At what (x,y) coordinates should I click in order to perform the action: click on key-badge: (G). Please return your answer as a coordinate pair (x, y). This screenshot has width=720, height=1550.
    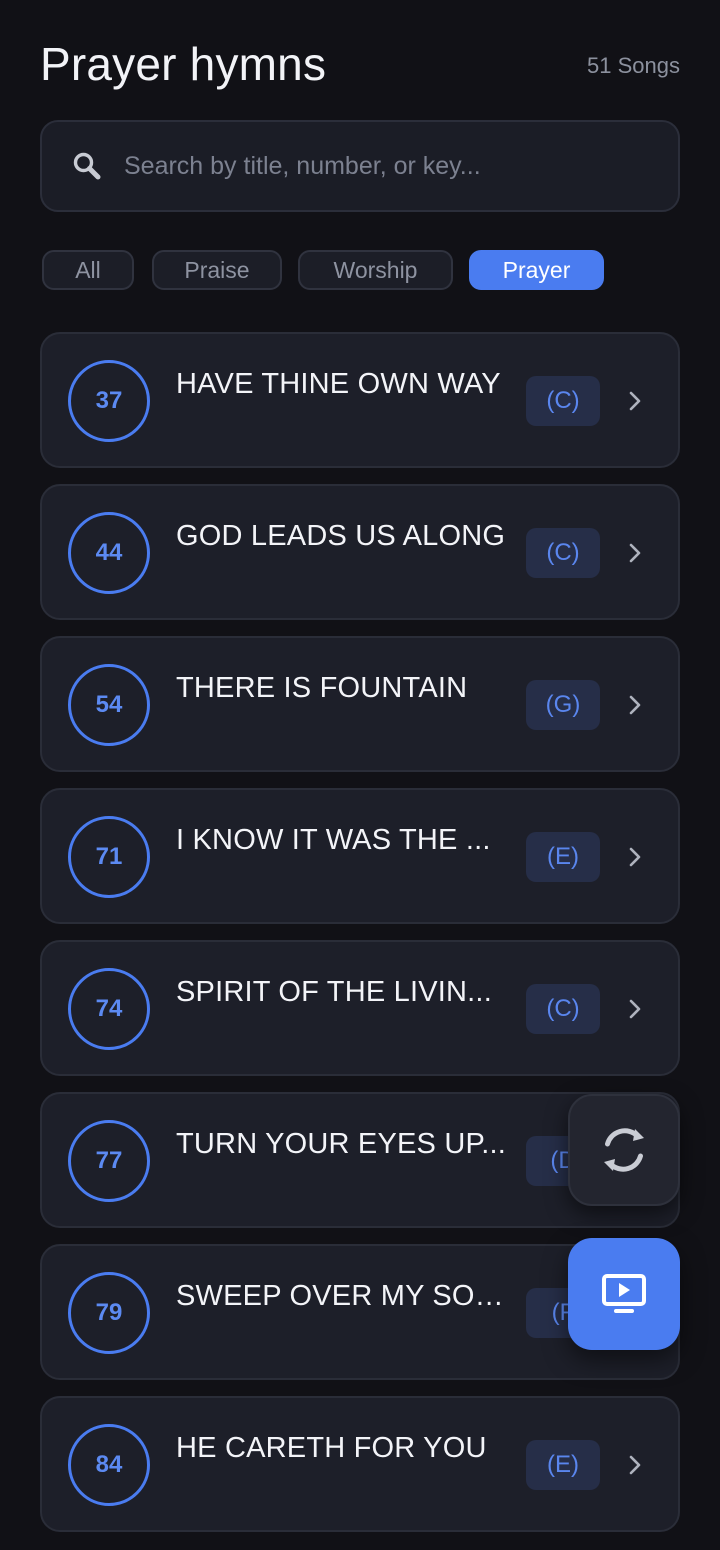
    Looking at the image, I should click on (563, 705).